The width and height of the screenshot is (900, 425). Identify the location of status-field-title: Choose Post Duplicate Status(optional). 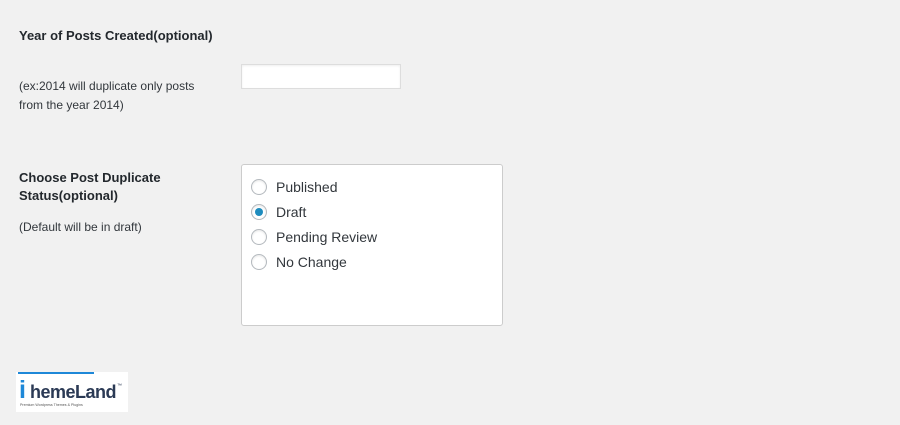
(90, 186).